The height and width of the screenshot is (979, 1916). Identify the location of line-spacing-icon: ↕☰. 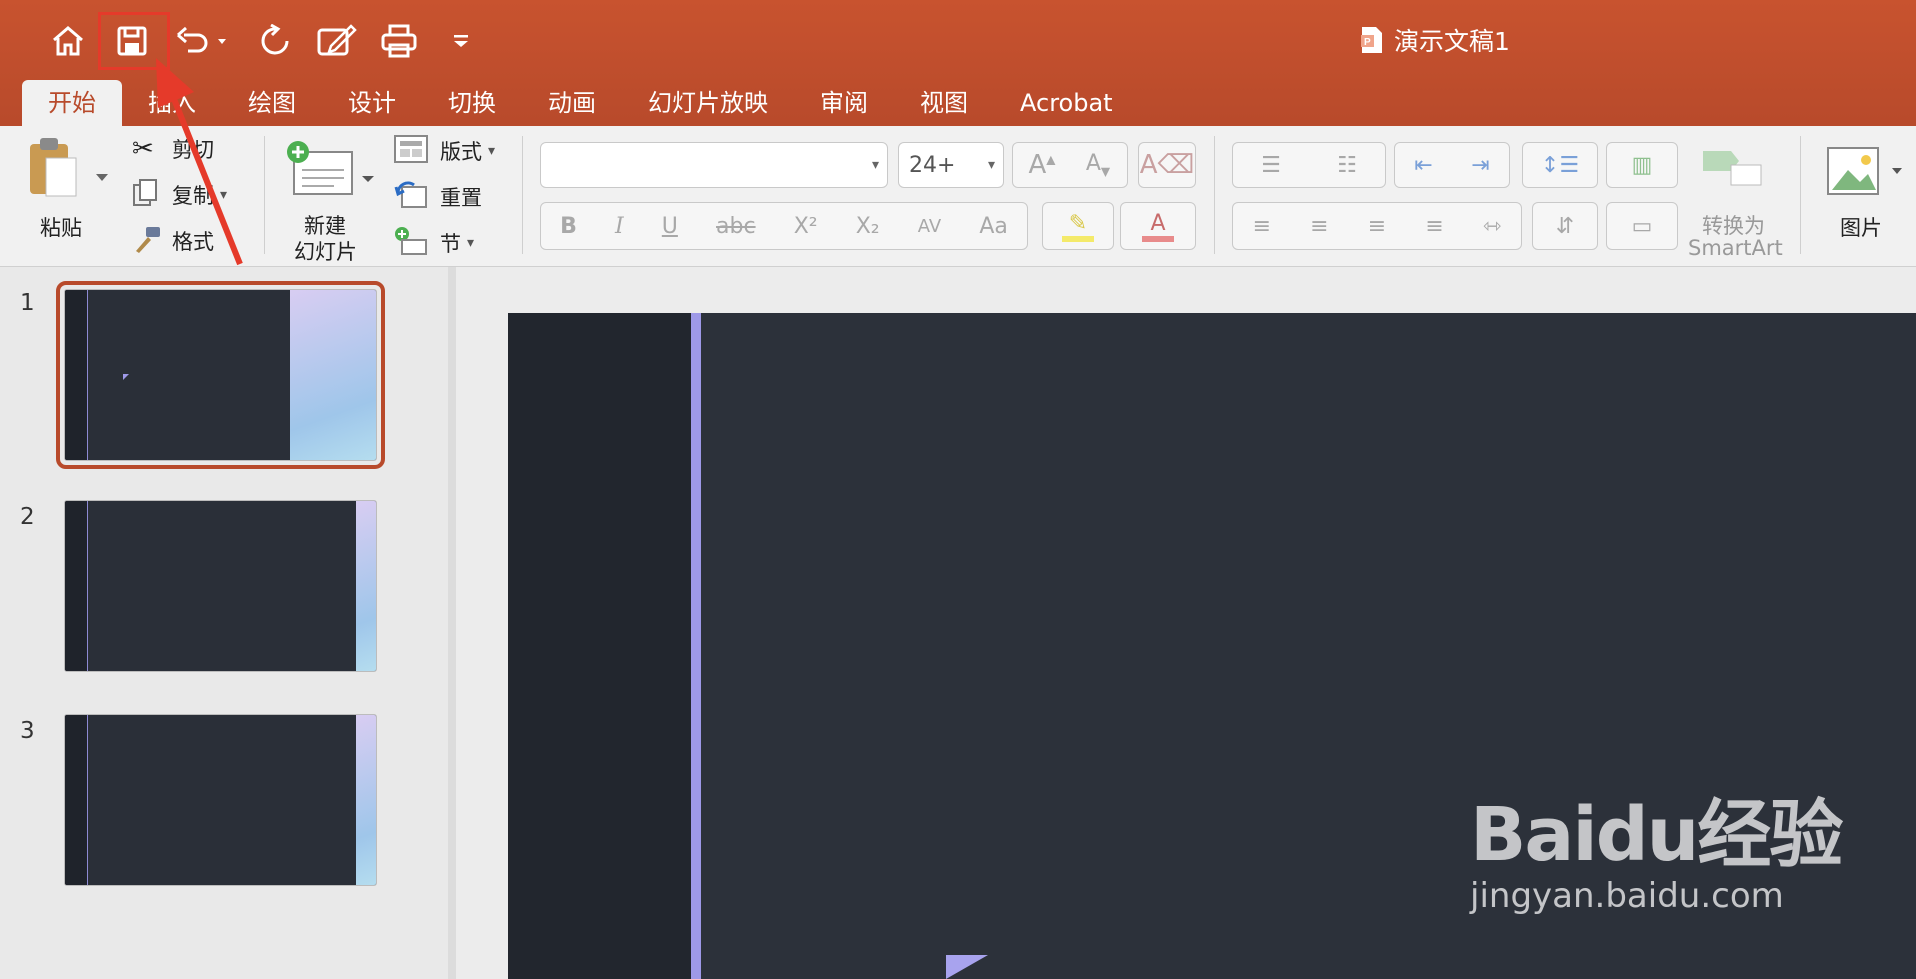
(1560, 165).